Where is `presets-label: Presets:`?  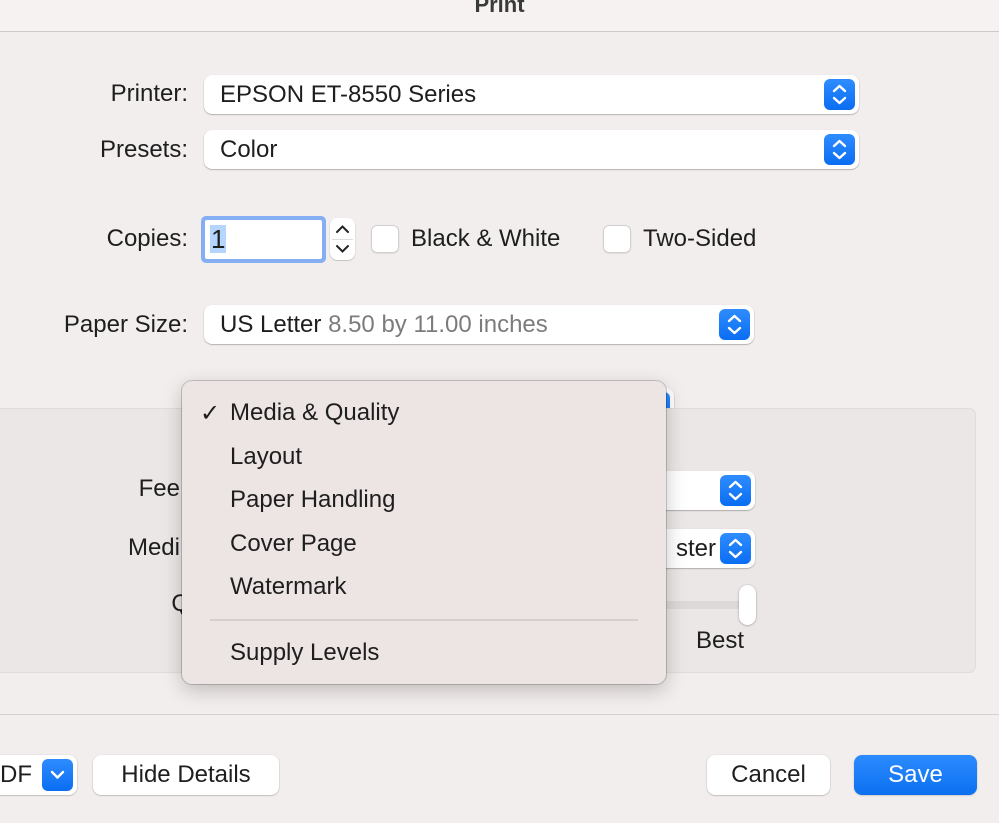
presets-label: Presets: is located at coordinates (143, 149).